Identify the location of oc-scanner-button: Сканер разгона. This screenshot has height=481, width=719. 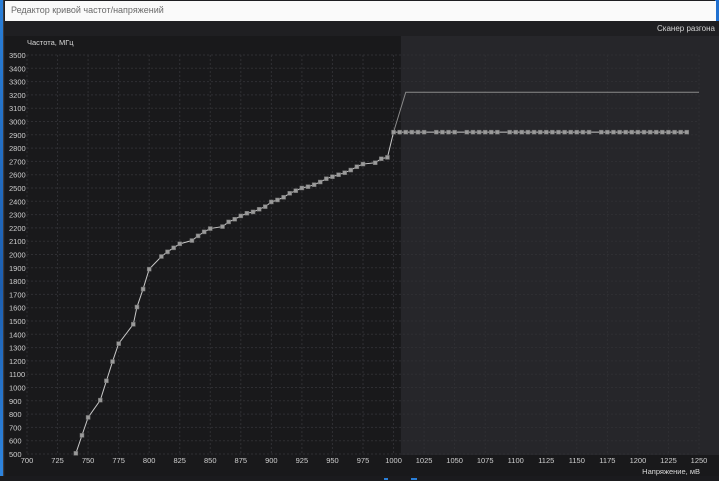
(686, 28).